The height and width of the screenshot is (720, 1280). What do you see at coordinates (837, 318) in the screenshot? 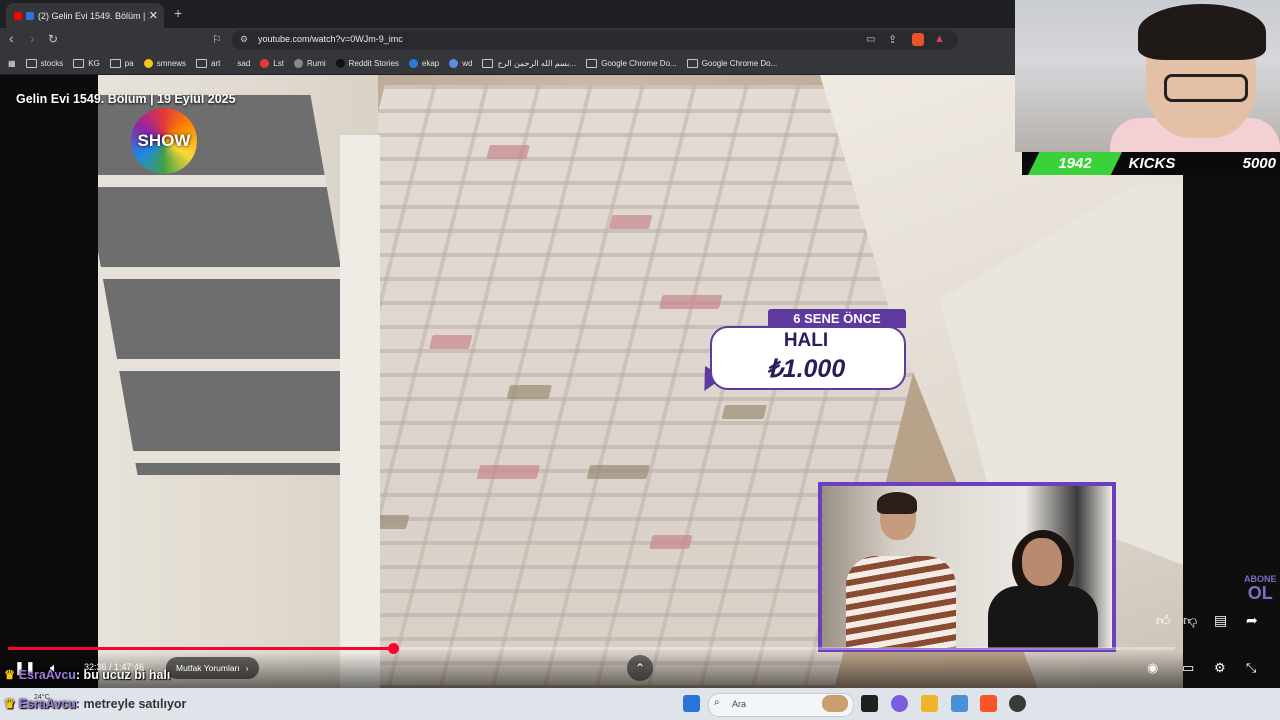
I see `price-bubble-header: 6 SENE ÖNCE` at bounding box center [837, 318].